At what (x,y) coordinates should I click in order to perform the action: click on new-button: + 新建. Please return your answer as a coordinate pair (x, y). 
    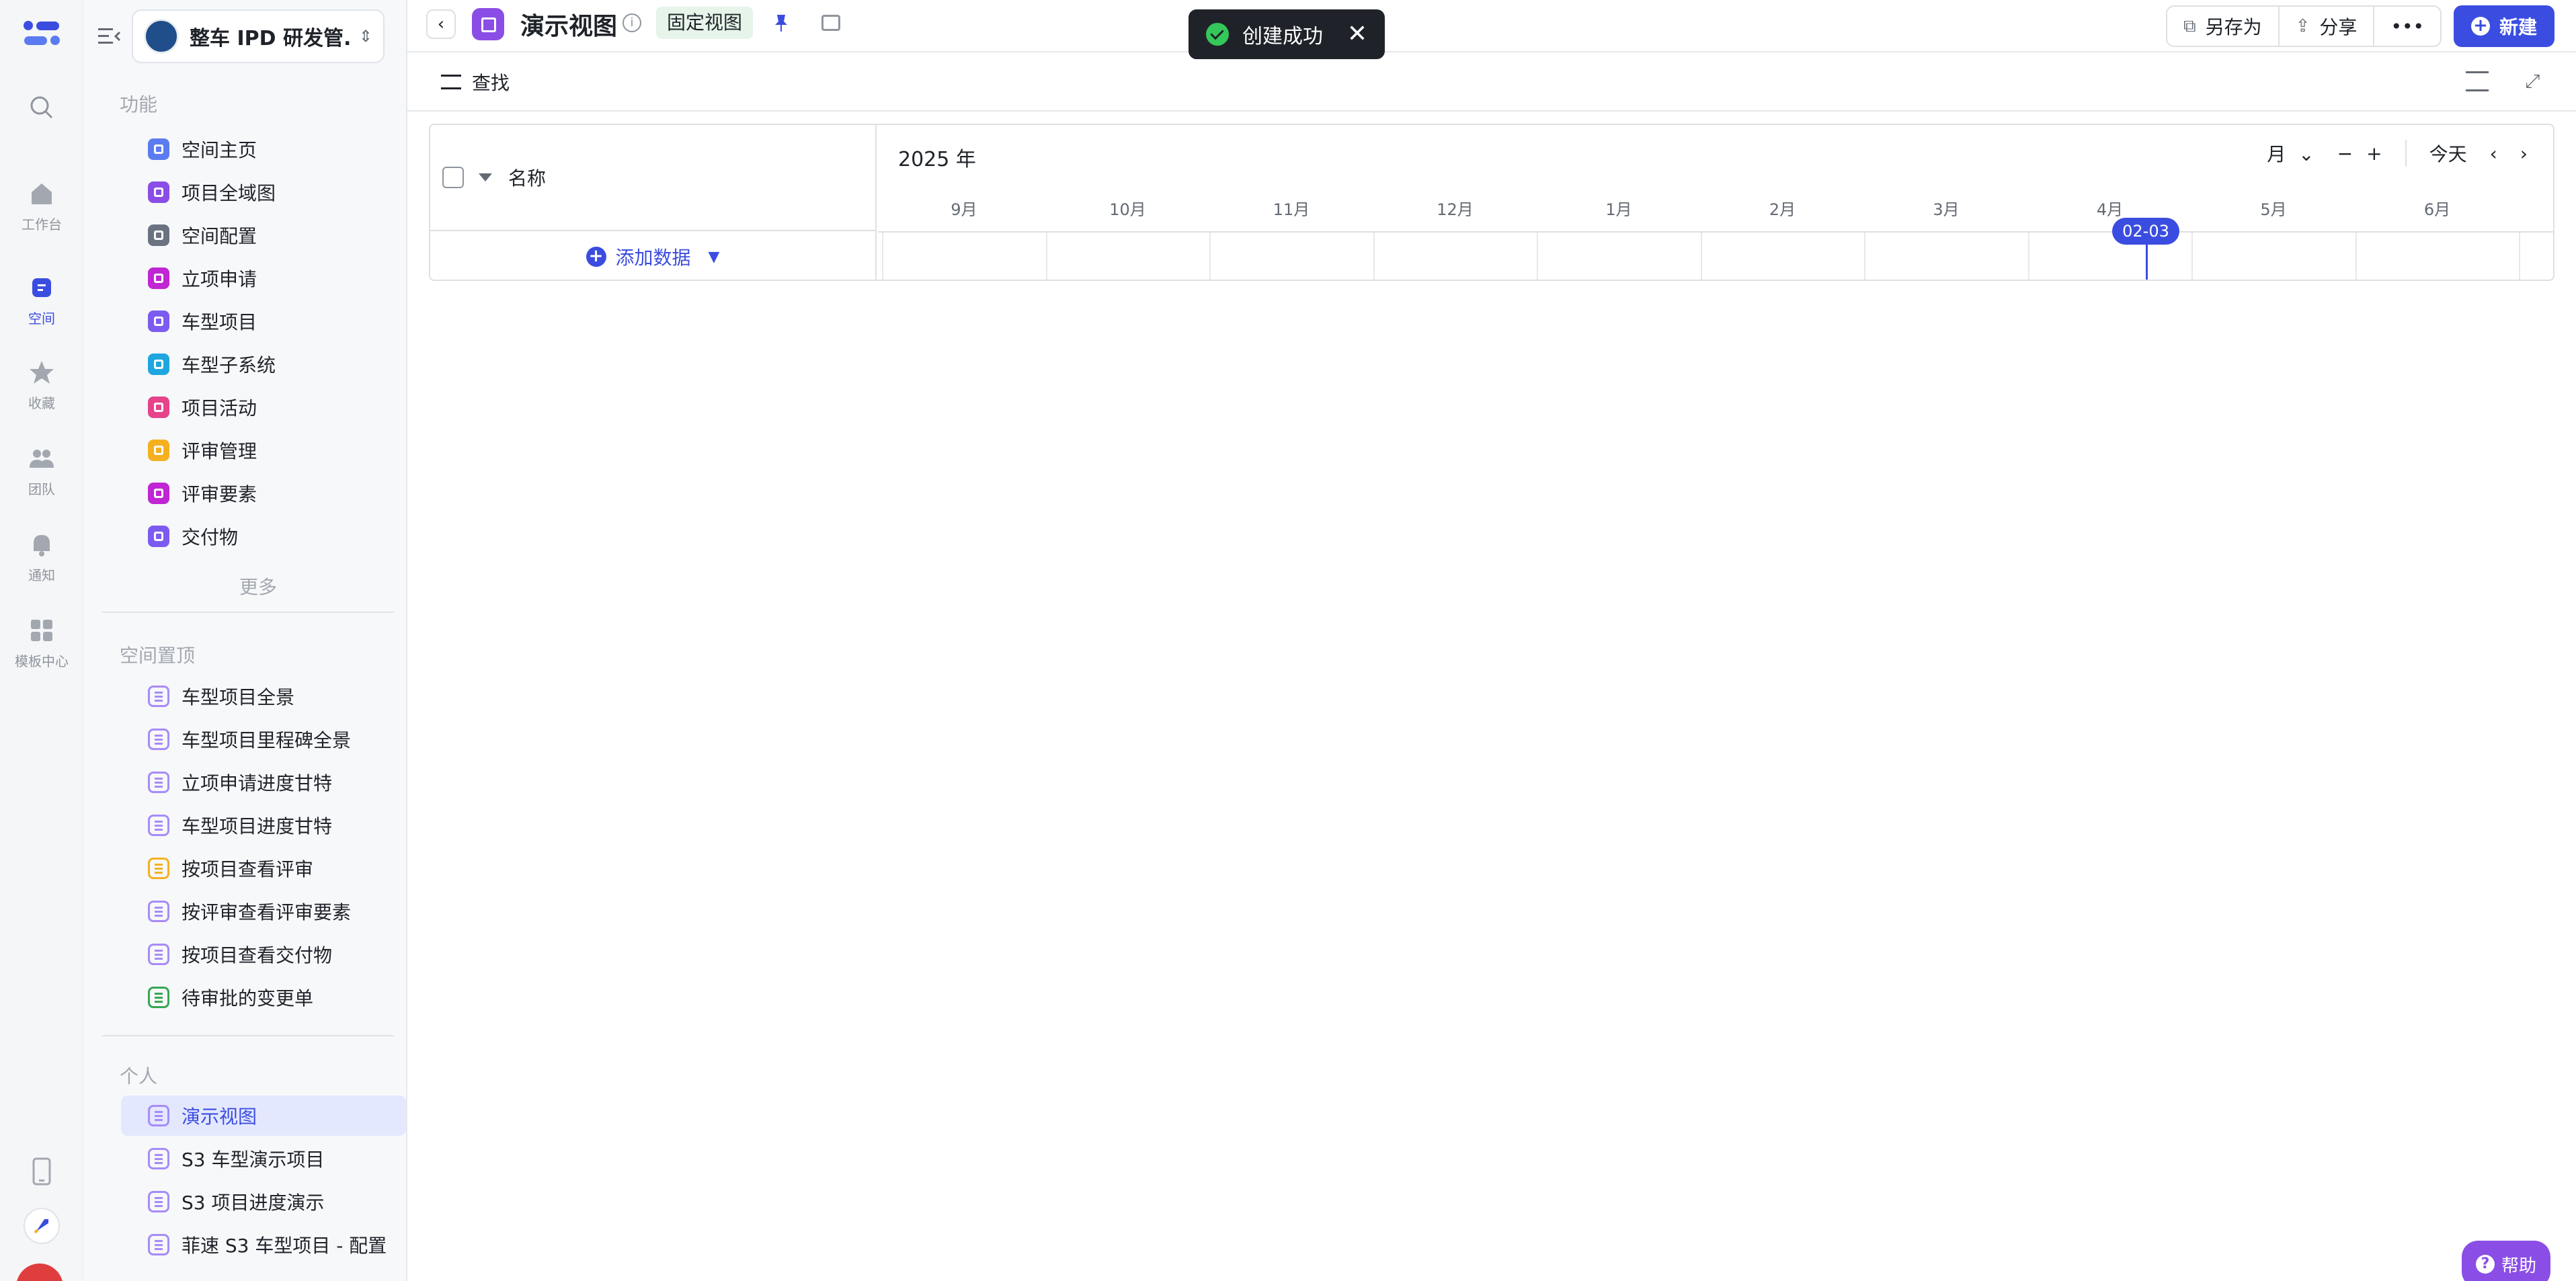
    Looking at the image, I should click on (2503, 26).